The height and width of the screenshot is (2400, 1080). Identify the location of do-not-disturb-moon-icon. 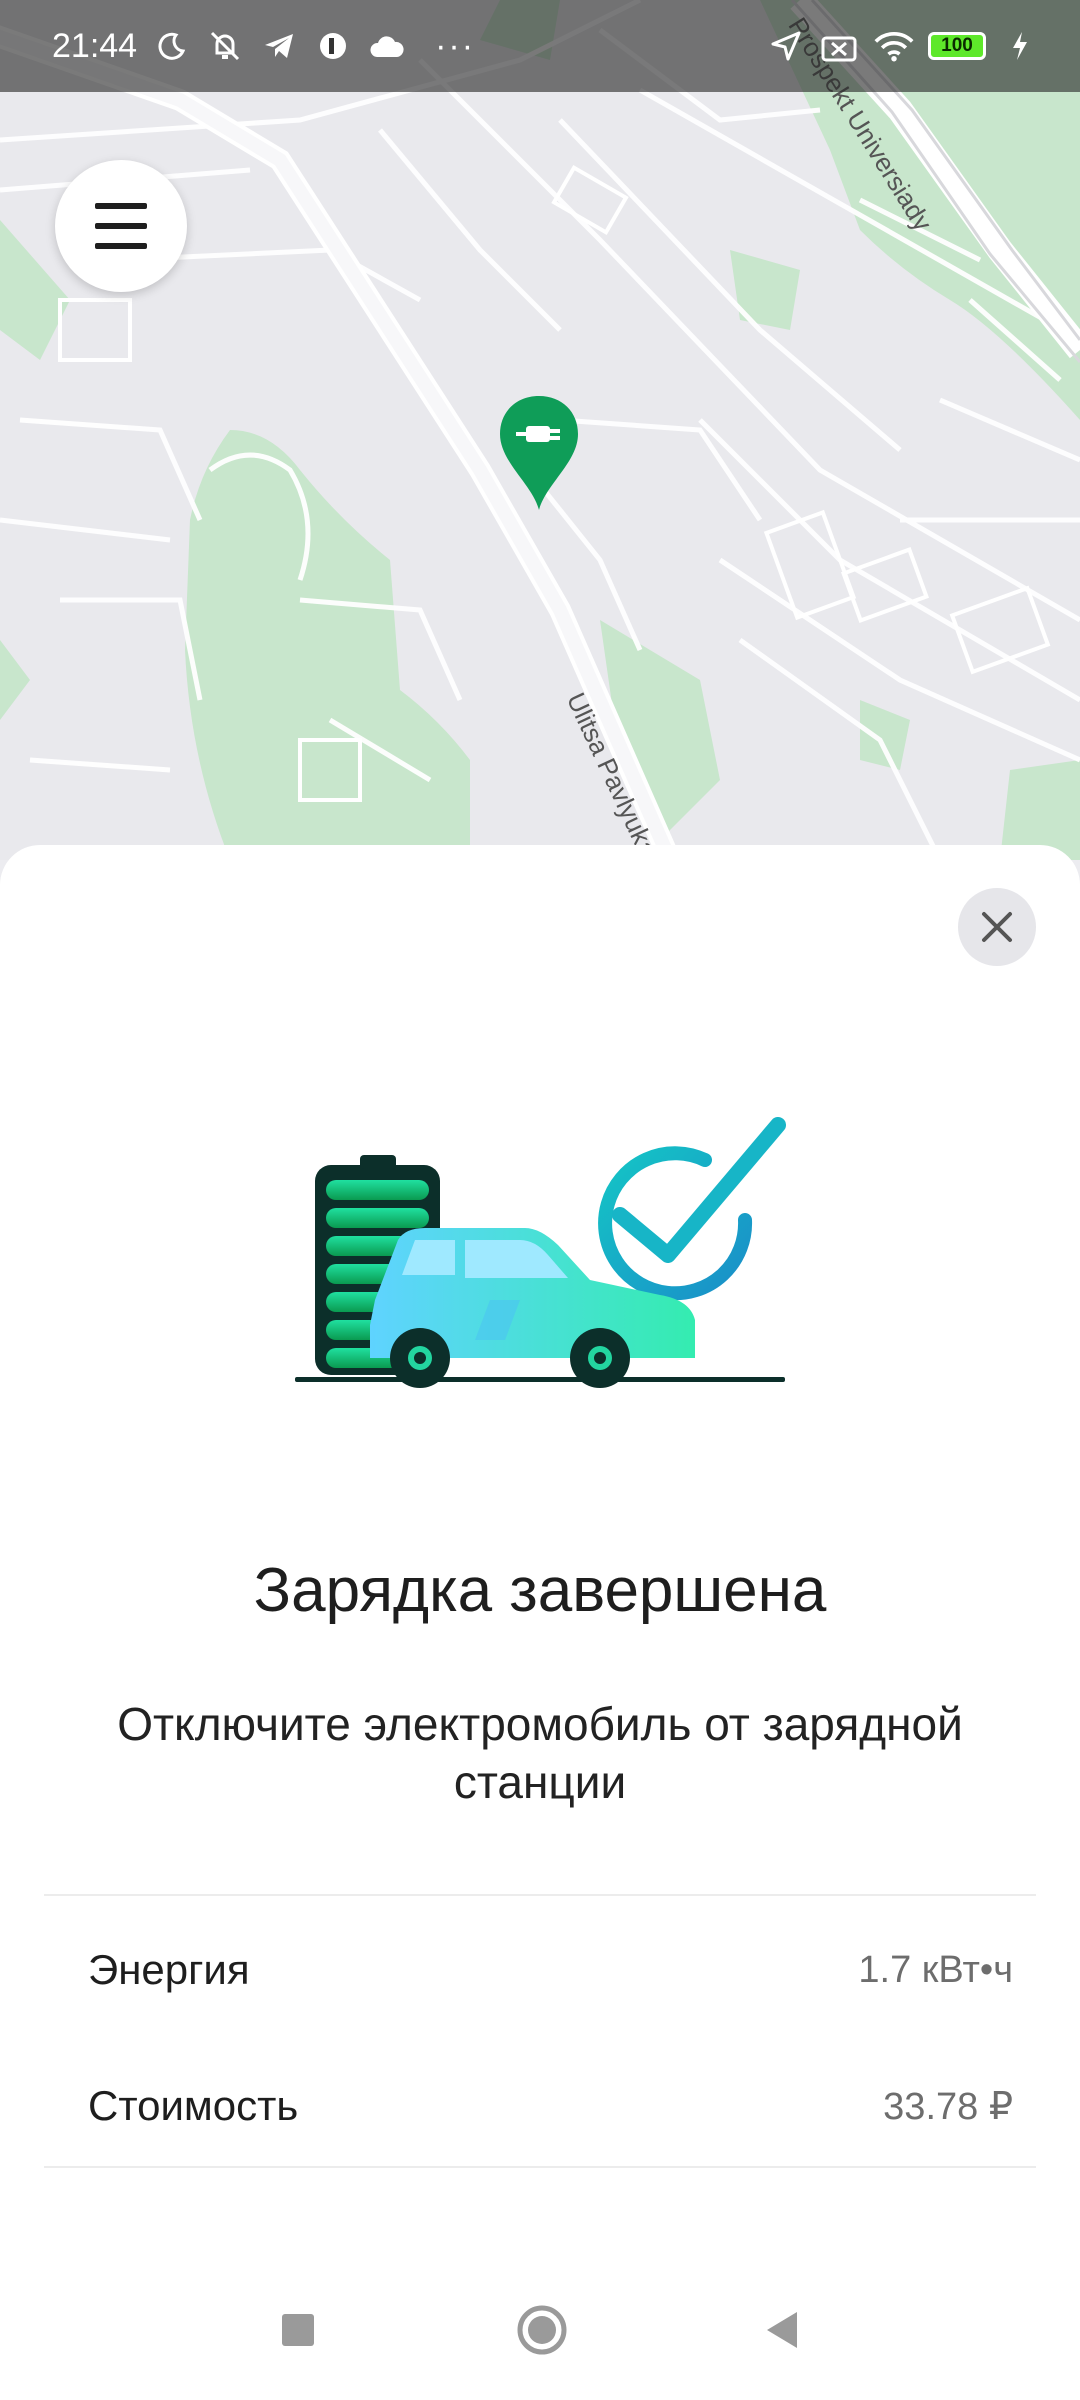
(171, 46).